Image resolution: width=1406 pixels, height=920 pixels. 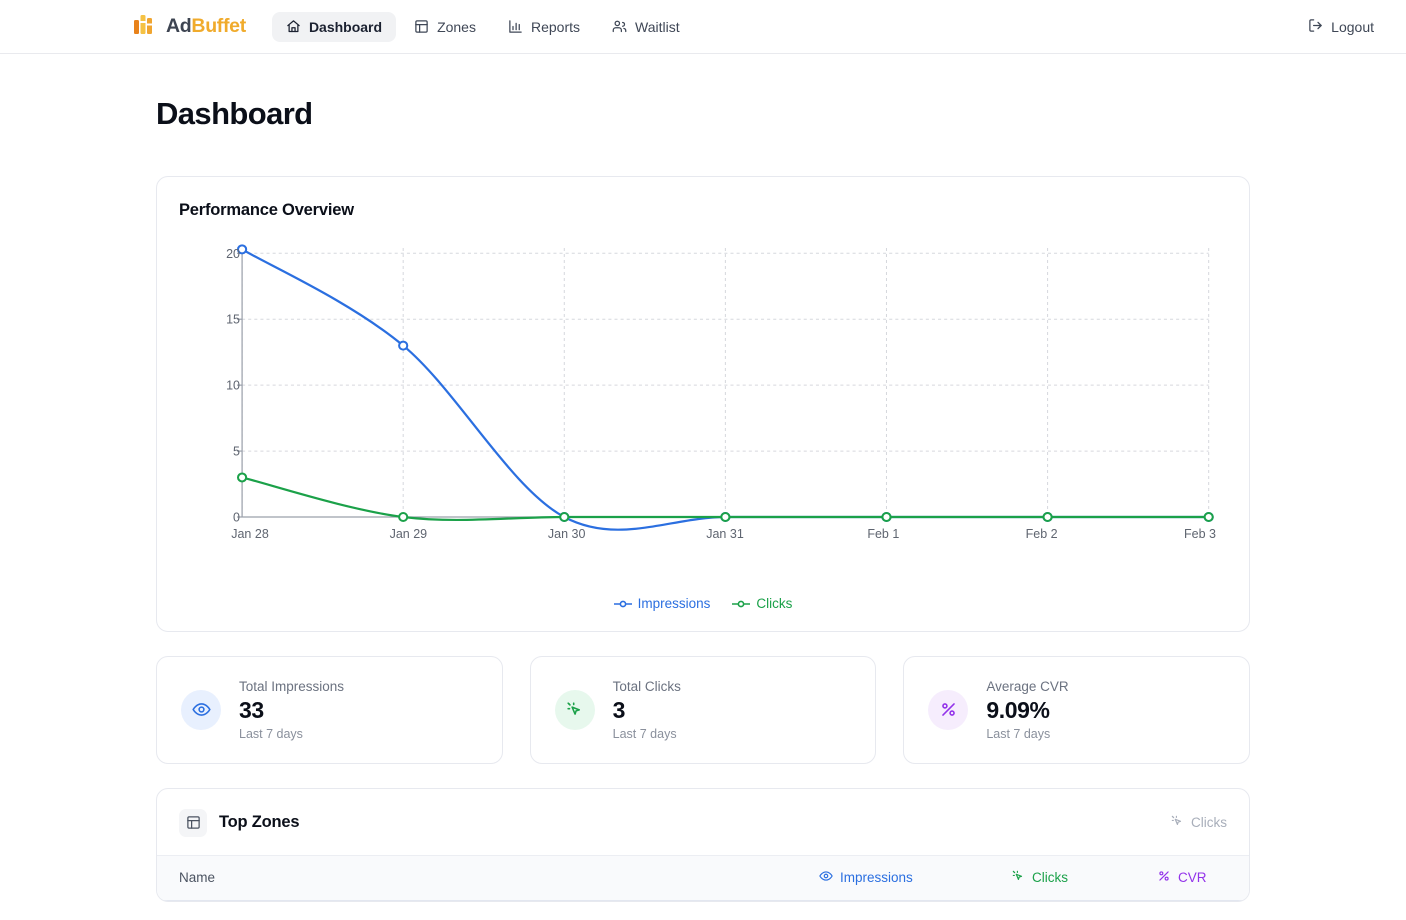 What do you see at coordinates (292, 686) in the screenshot?
I see `stat-label: Total Impressions` at bounding box center [292, 686].